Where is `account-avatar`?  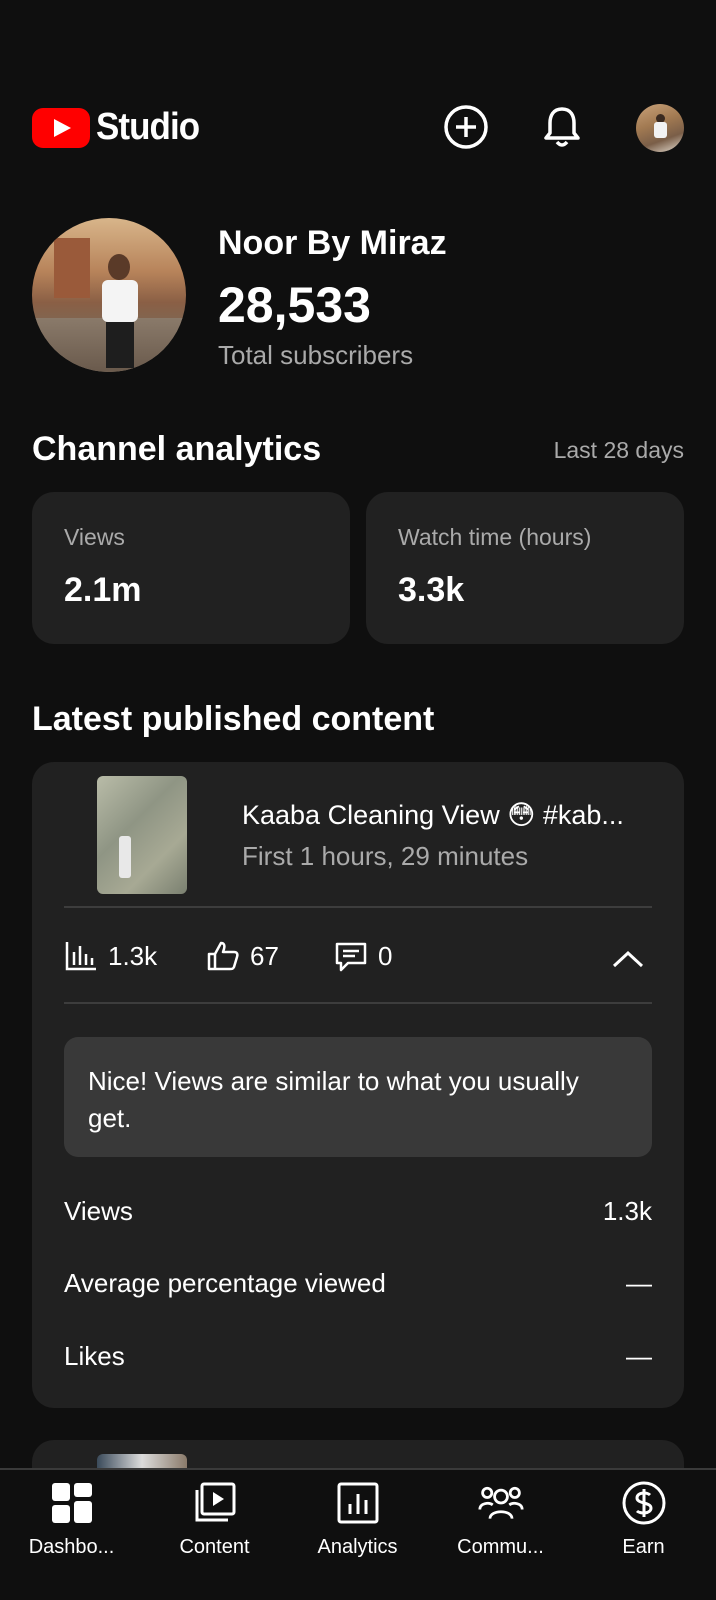 account-avatar is located at coordinates (660, 128).